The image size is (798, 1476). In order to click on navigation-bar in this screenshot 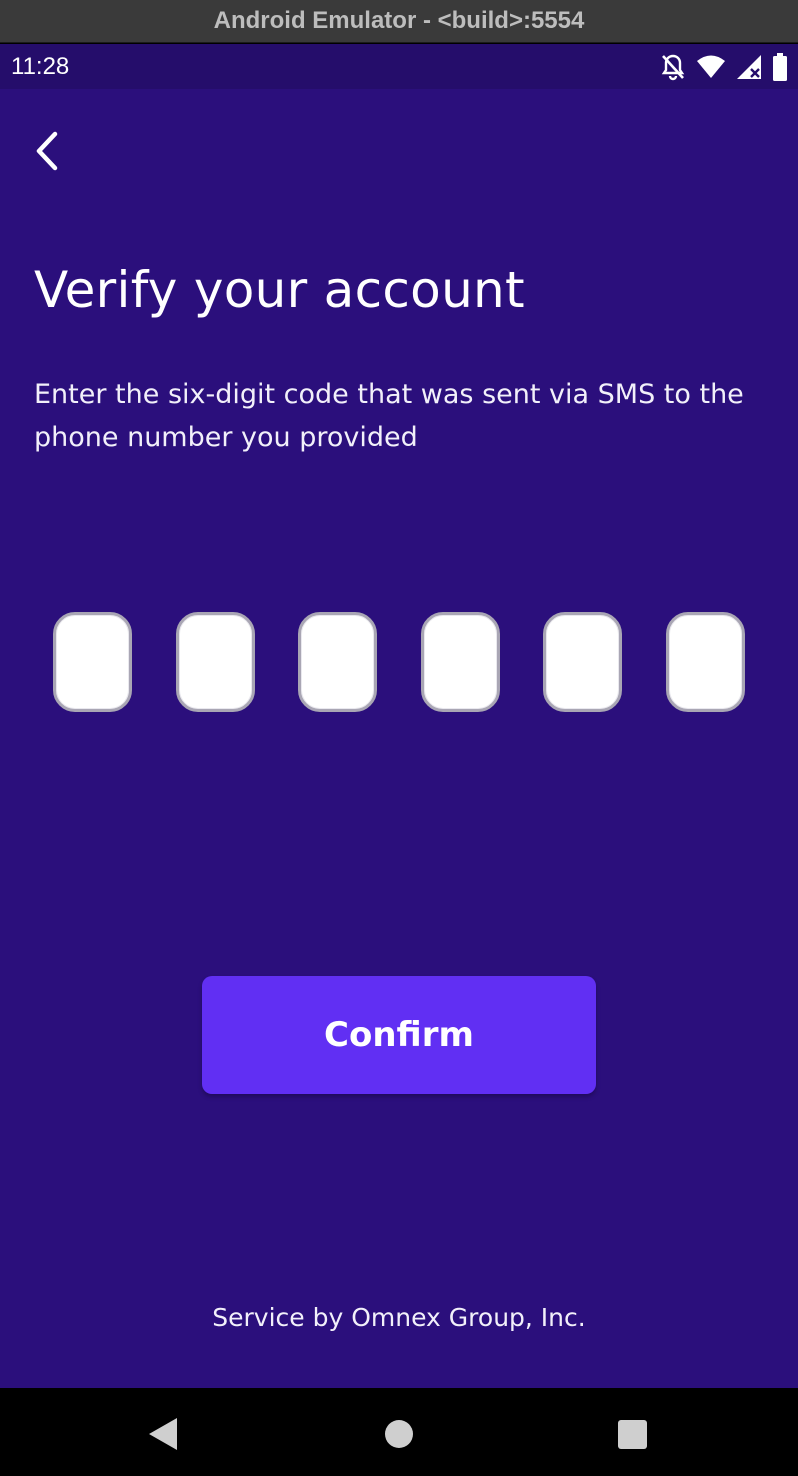, I will do `click(399, 1432)`.